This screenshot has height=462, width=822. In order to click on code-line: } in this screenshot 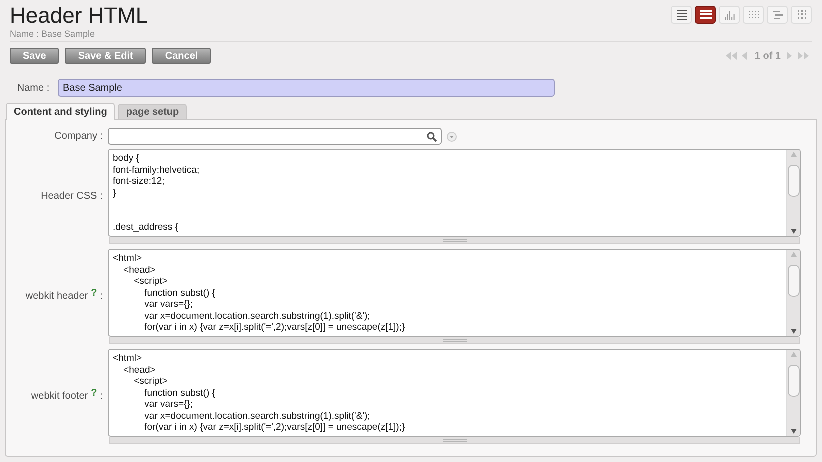, I will do `click(115, 193)`.